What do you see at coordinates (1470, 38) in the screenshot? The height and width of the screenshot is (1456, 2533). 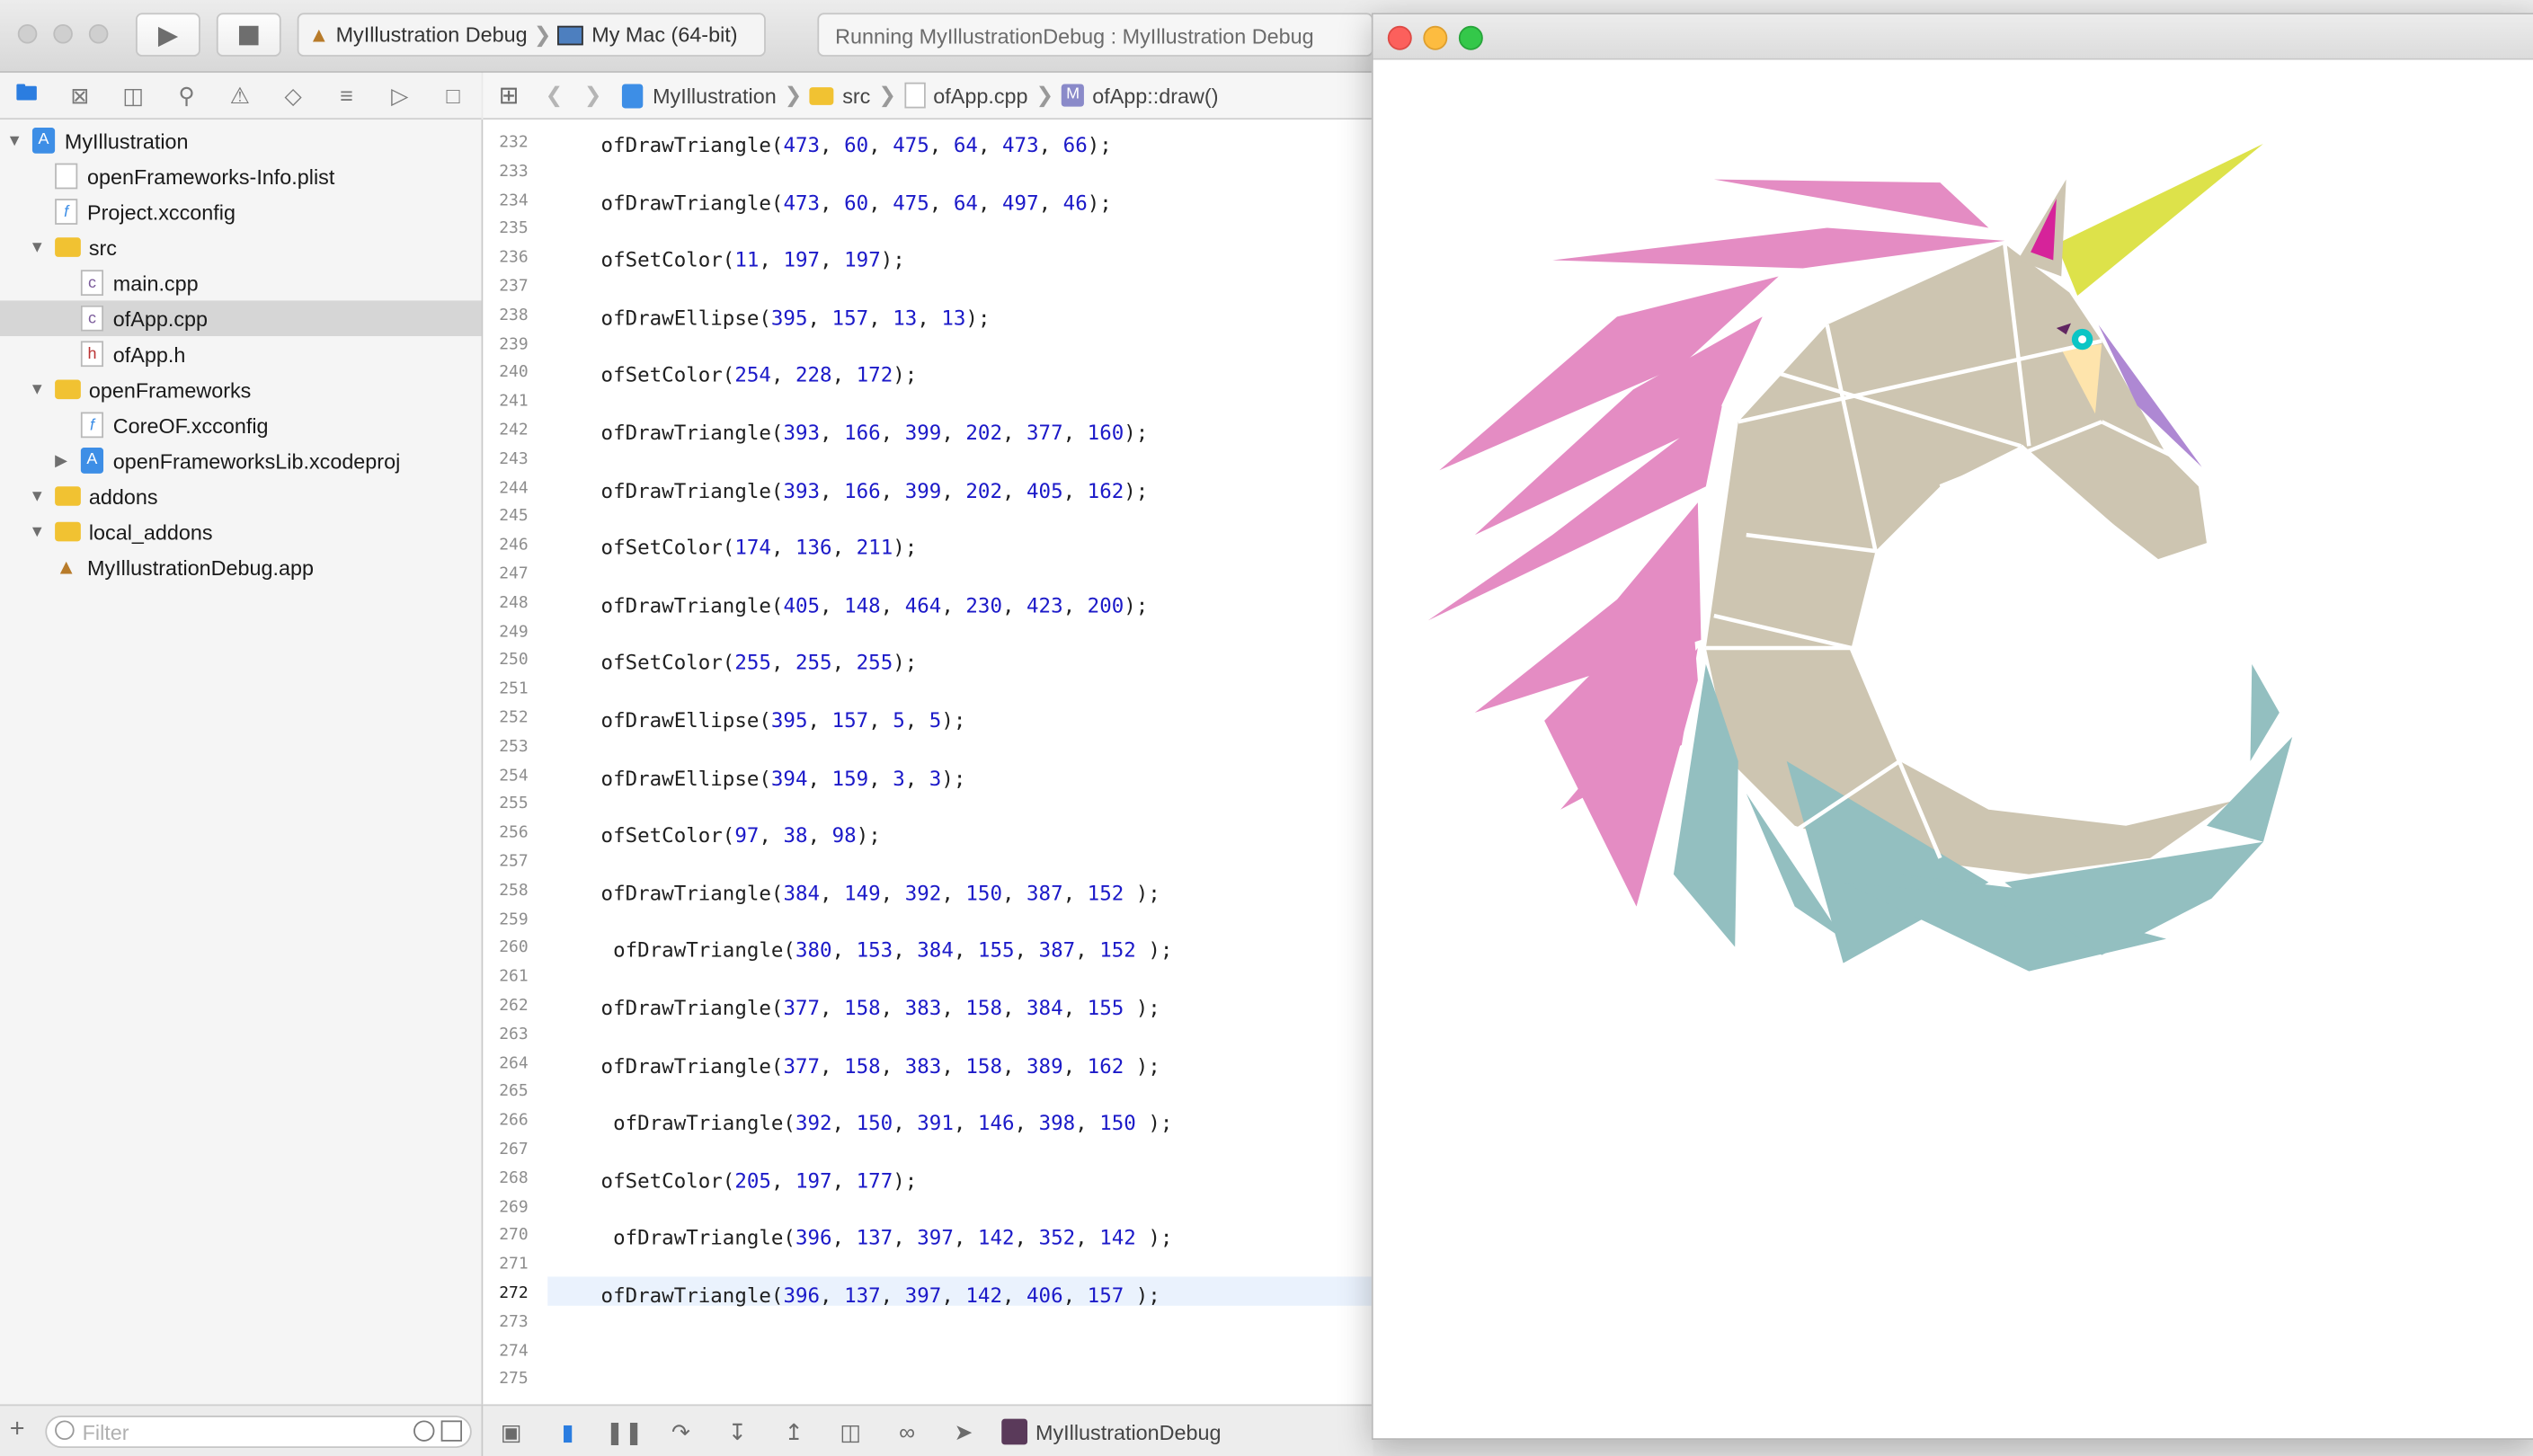 I see `app-zoom-button` at bounding box center [1470, 38].